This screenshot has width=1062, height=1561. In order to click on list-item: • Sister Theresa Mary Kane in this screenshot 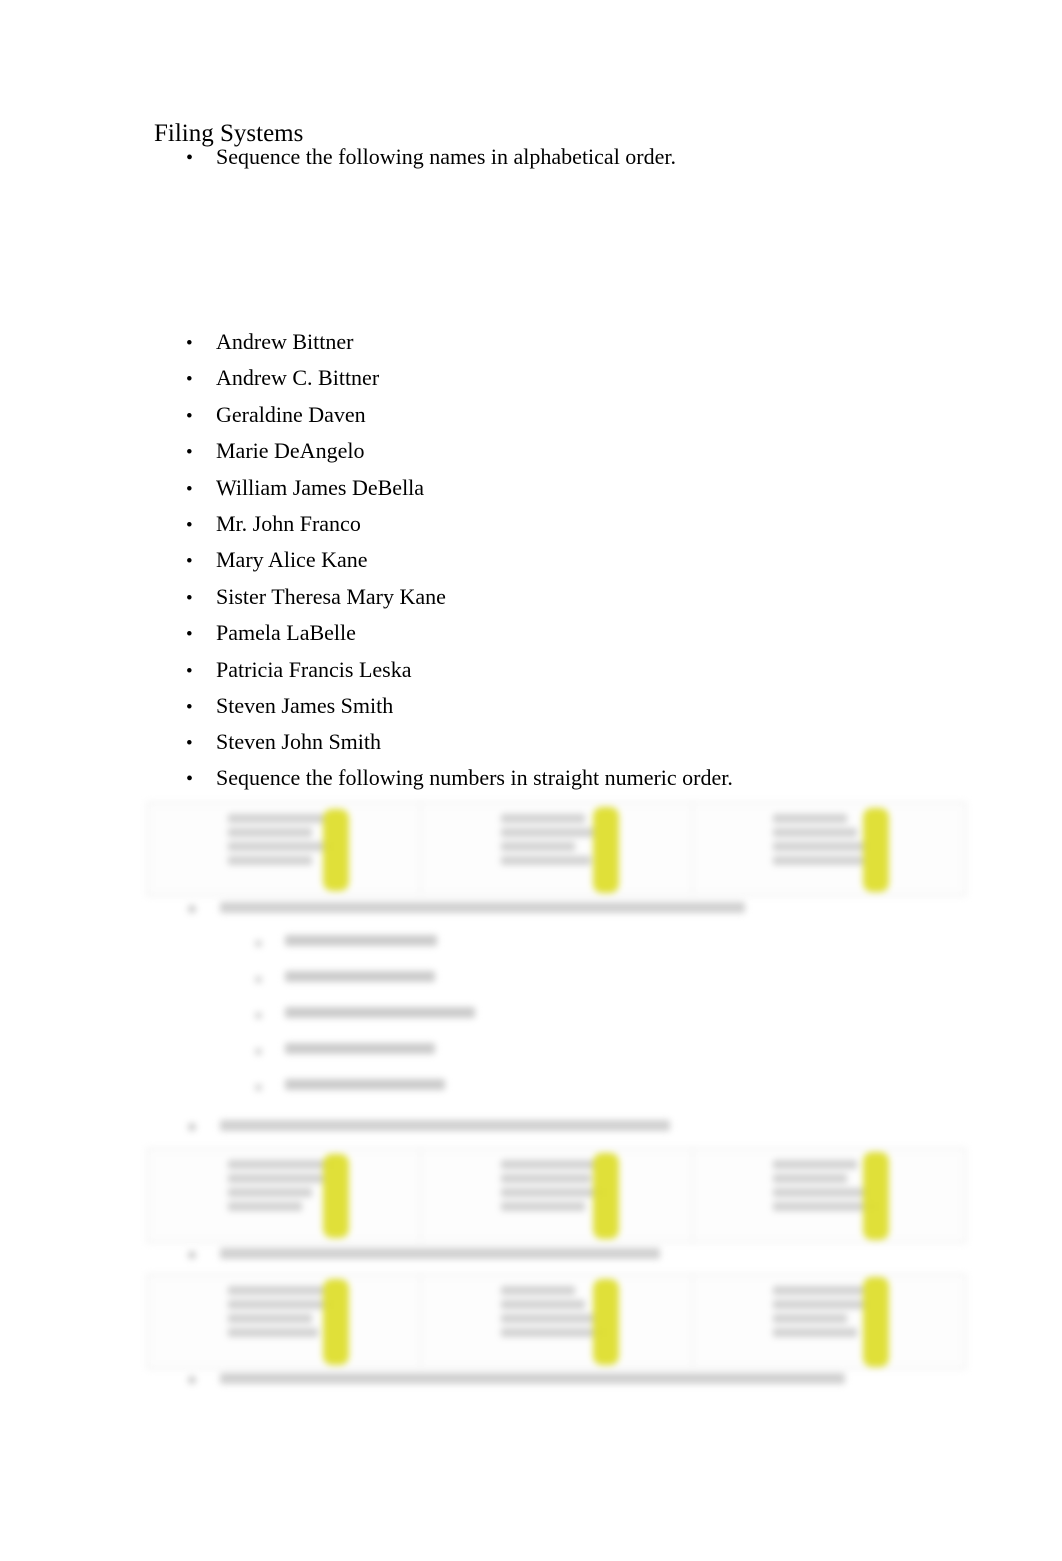, I will do `click(316, 602)`.